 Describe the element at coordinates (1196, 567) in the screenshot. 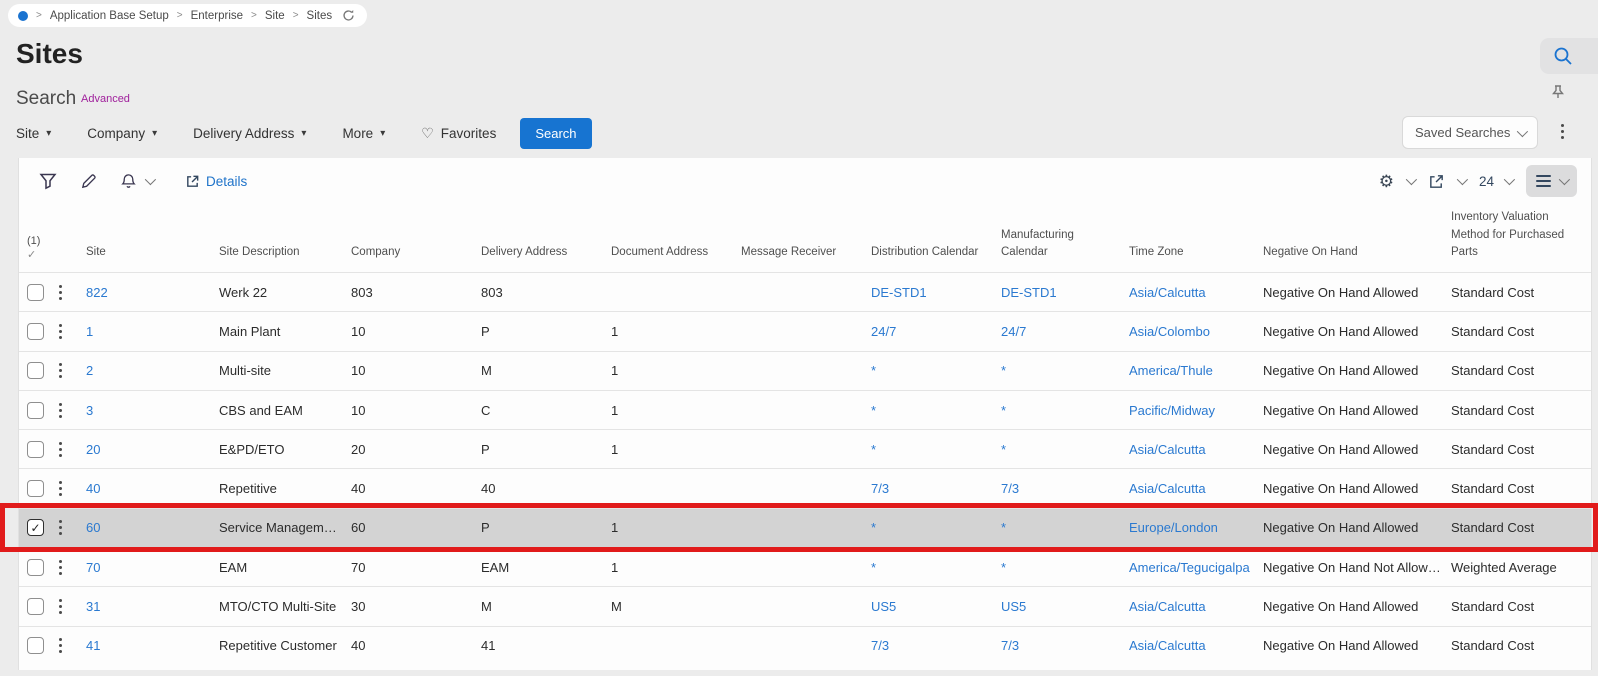

I see `cell-time-zone: America/Tegucigalpa` at that location.